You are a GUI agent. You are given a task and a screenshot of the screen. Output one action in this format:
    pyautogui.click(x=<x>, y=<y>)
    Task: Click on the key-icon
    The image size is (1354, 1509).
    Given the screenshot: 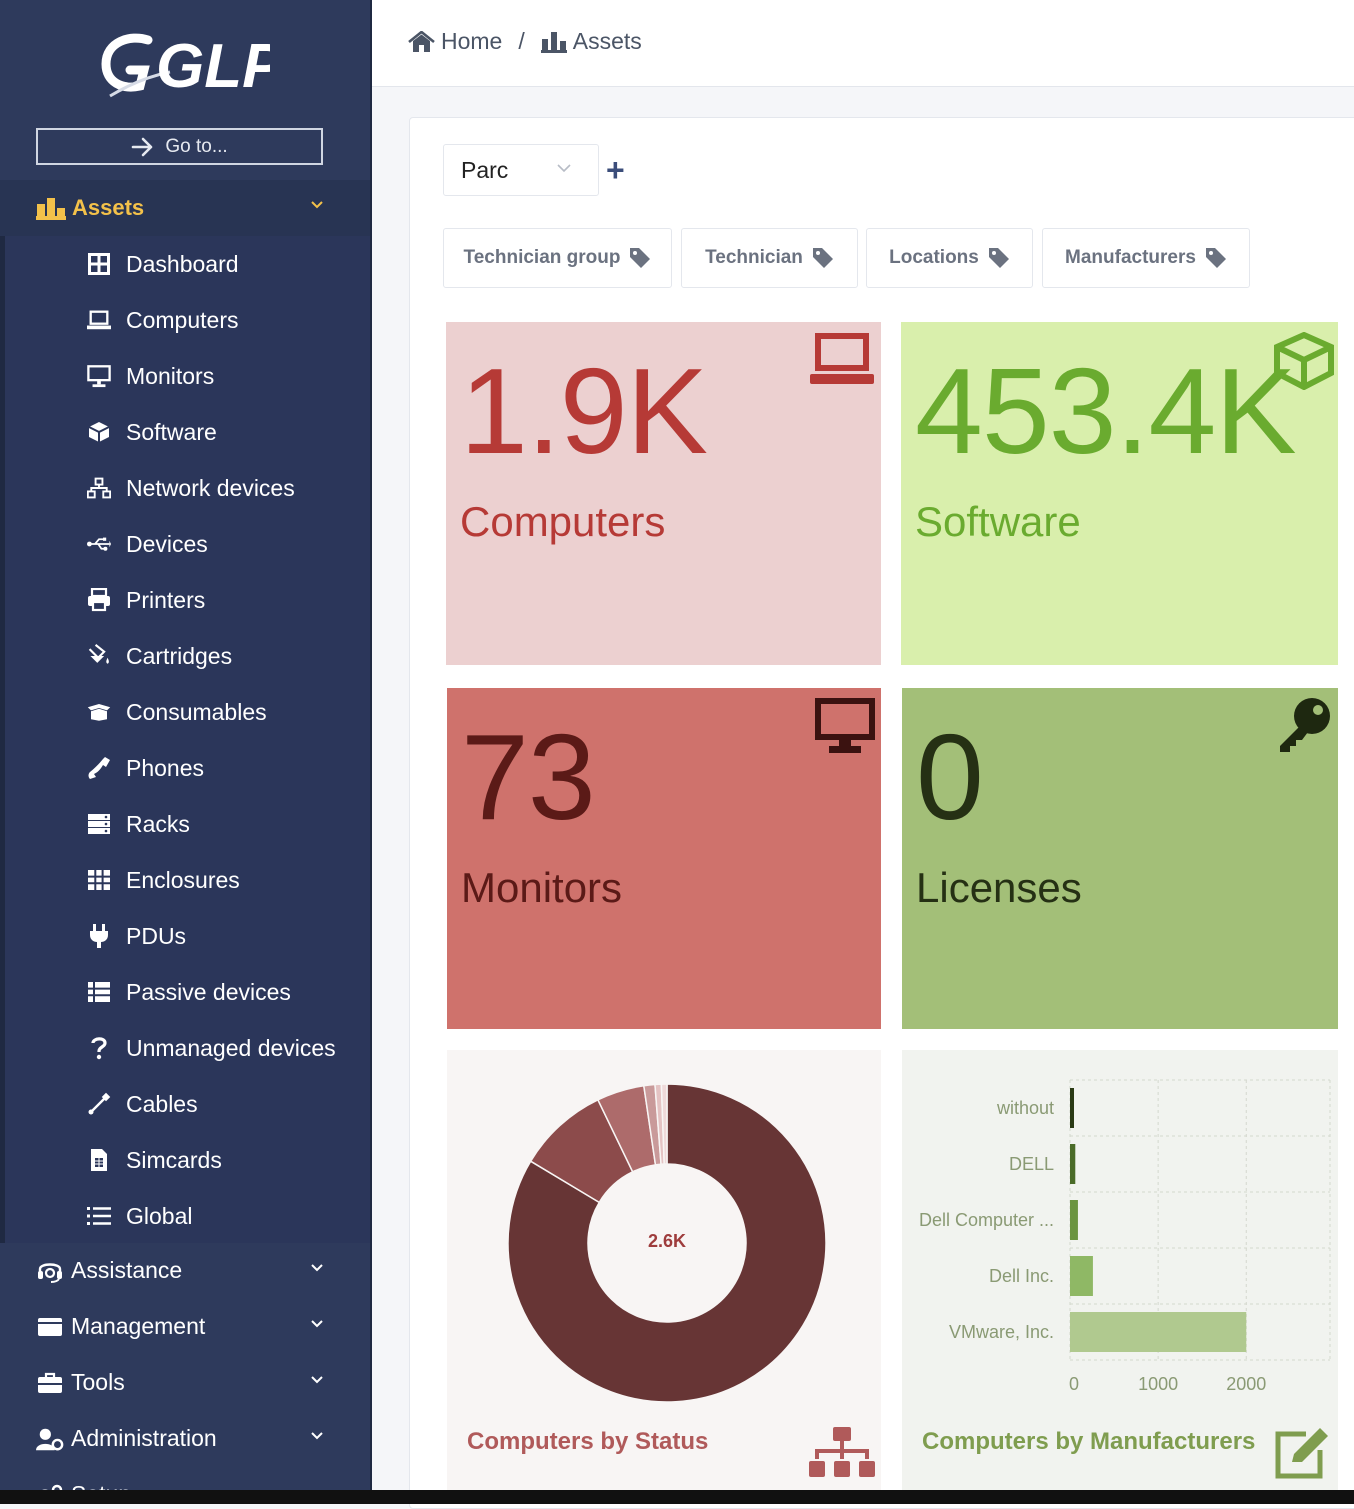 What is the action you would take?
    pyautogui.click(x=1305, y=725)
    